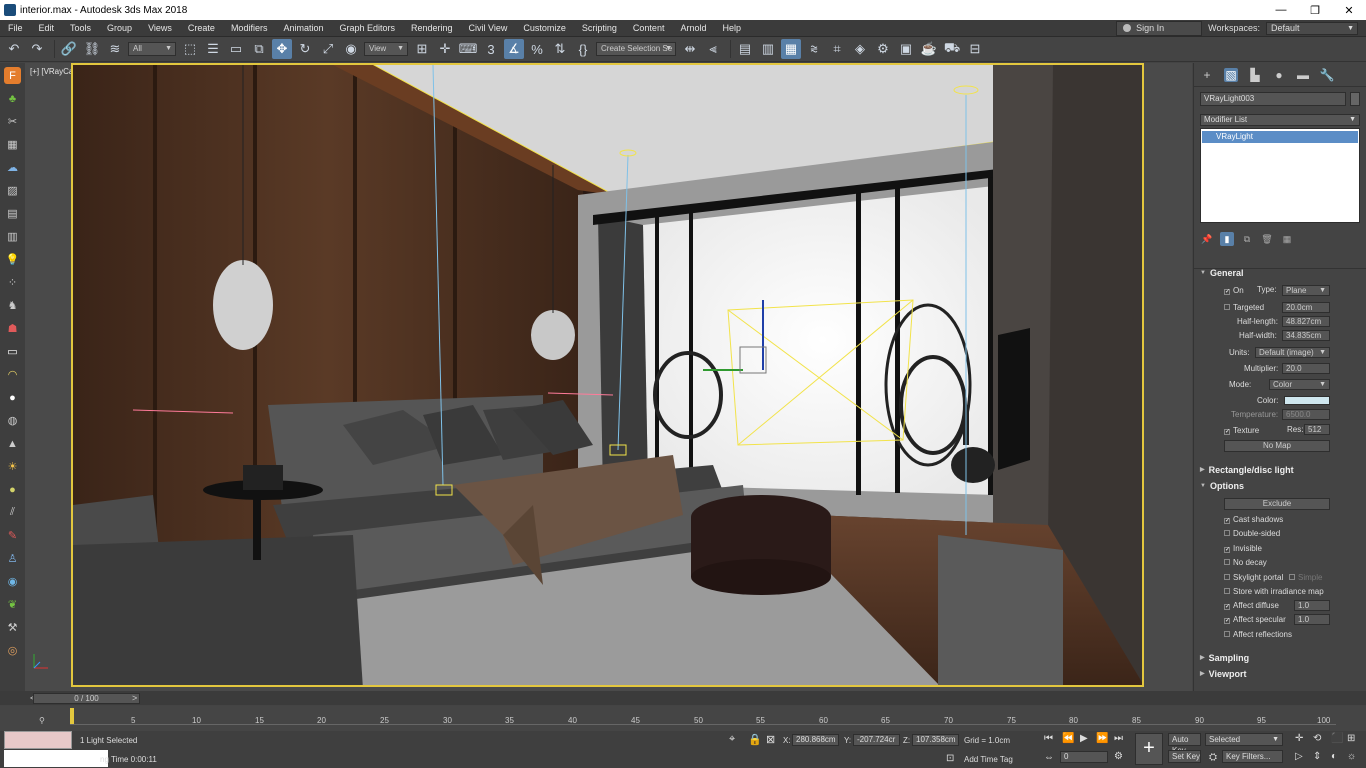  I want to click on plane-icon: ▭, so click(12, 351).